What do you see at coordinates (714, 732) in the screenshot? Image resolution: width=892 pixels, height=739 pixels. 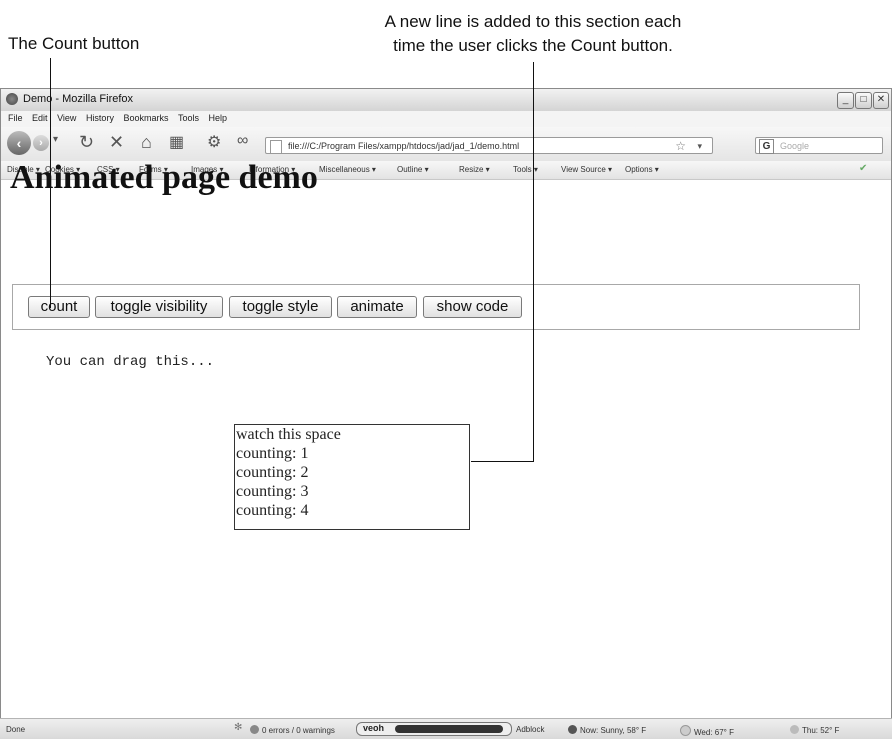 I see `weather-wed-text: Wed: 67° F` at bounding box center [714, 732].